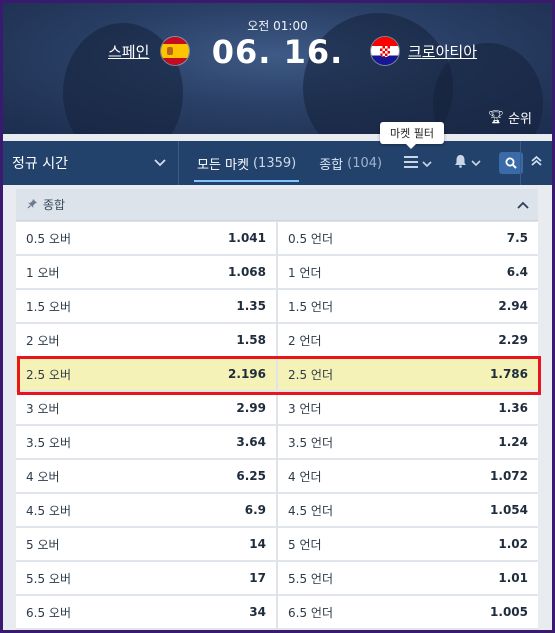 The height and width of the screenshot is (633, 555). I want to click on pin-icon, so click(32, 205).